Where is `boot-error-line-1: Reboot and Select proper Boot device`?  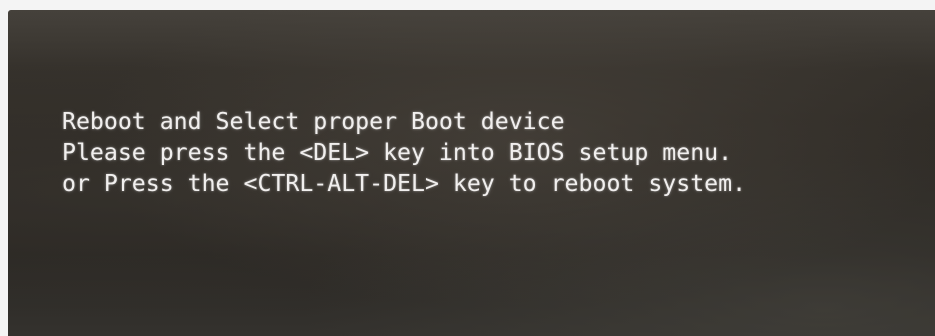 boot-error-line-1: Reboot and Select proper Boot device is located at coordinates (313, 121).